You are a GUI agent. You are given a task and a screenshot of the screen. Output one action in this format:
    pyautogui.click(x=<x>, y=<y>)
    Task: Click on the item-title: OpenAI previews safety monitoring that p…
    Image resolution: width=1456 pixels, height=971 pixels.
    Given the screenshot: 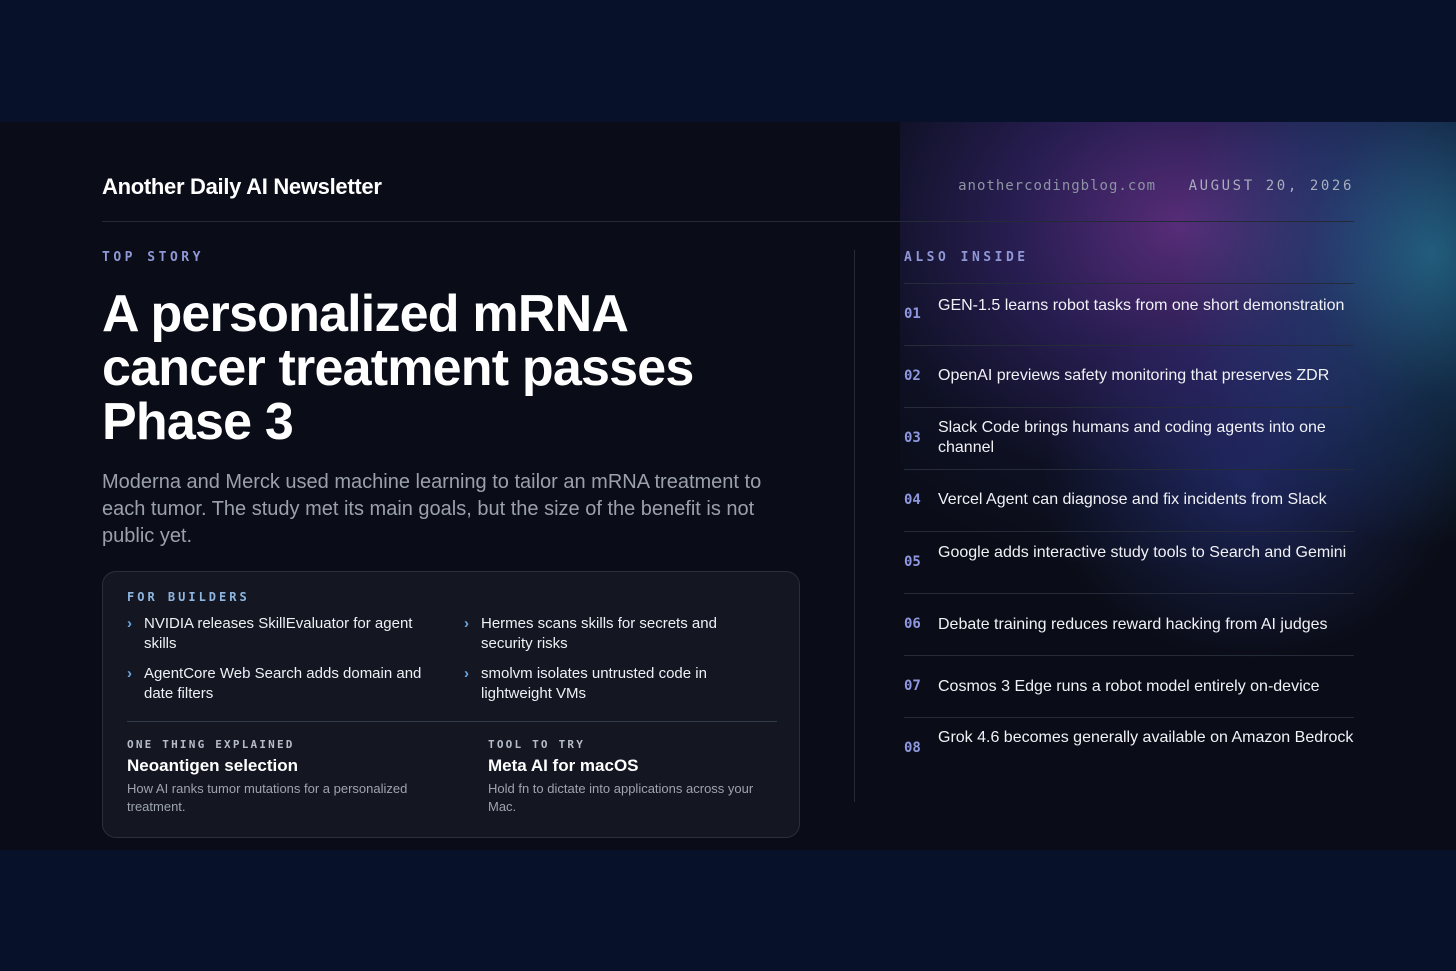 What is the action you would take?
    pyautogui.click(x=1134, y=375)
    